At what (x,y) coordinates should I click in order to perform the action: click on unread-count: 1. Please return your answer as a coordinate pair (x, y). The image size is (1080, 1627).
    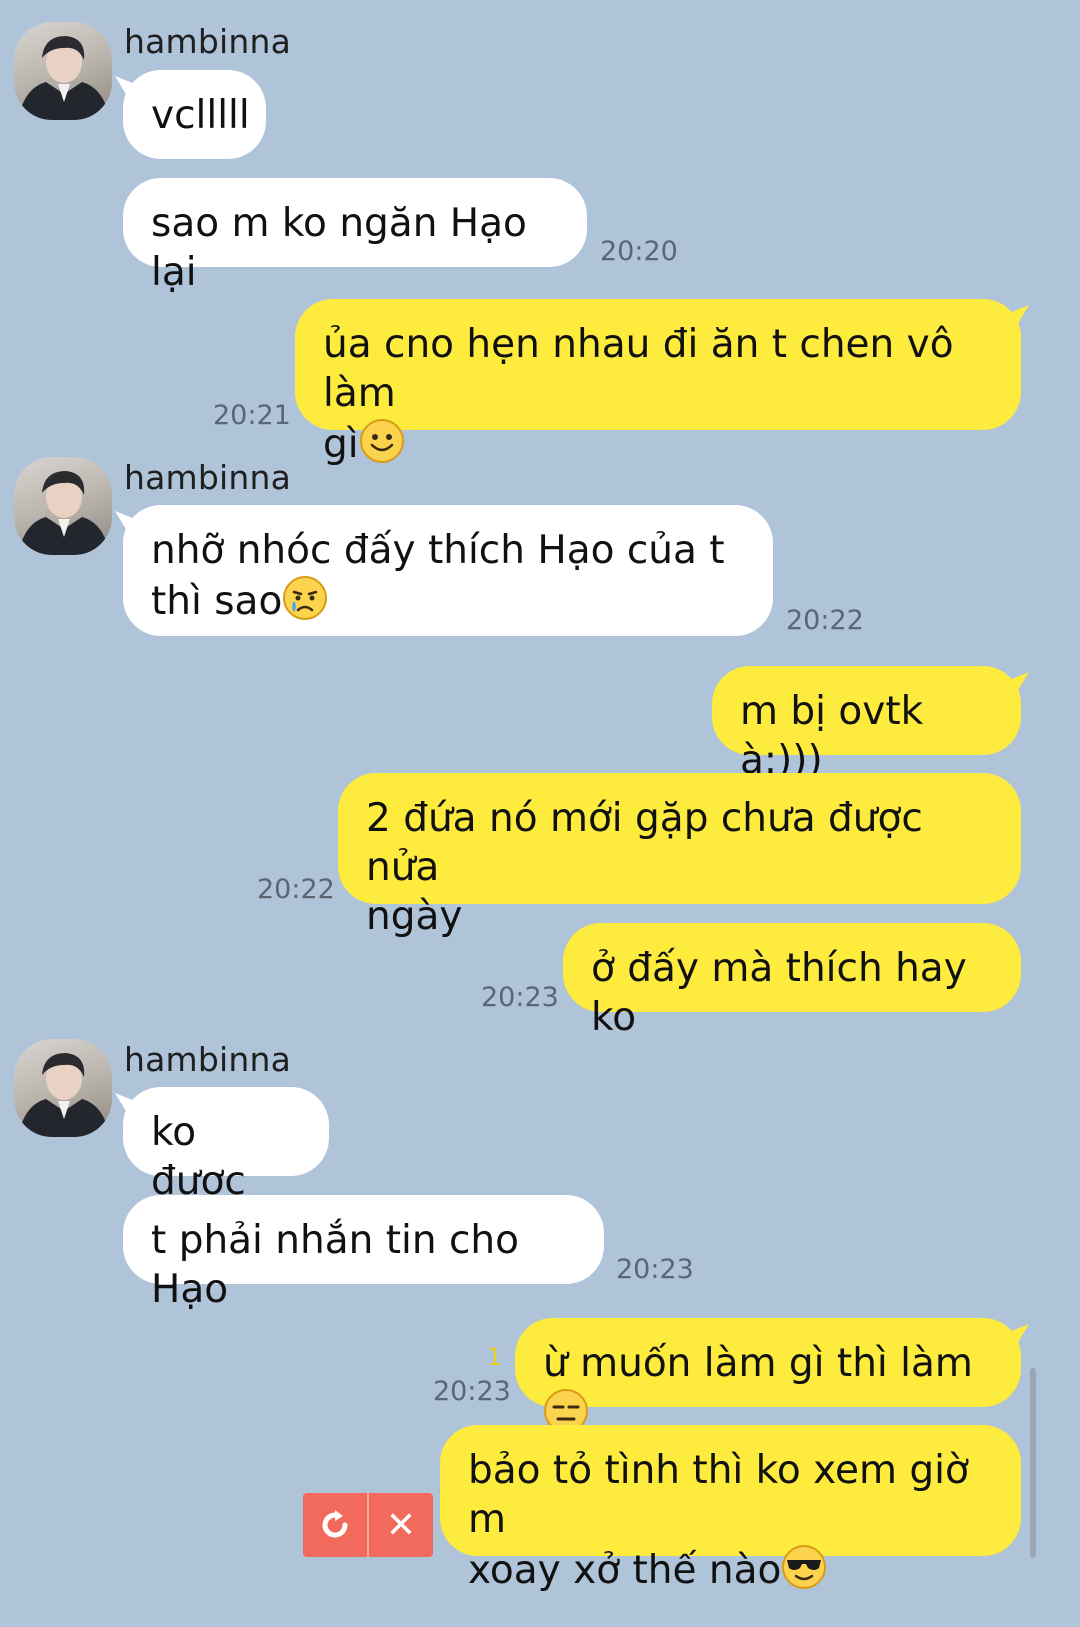
    Looking at the image, I should click on (495, 1357).